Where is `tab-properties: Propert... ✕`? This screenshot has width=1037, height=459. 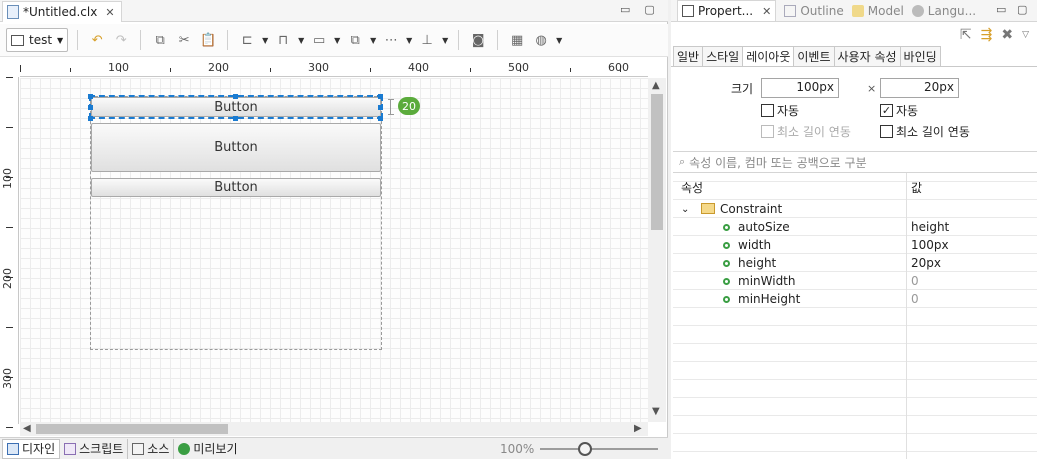
tab-properties: Propert... ✕ is located at coordinates (727, 10).